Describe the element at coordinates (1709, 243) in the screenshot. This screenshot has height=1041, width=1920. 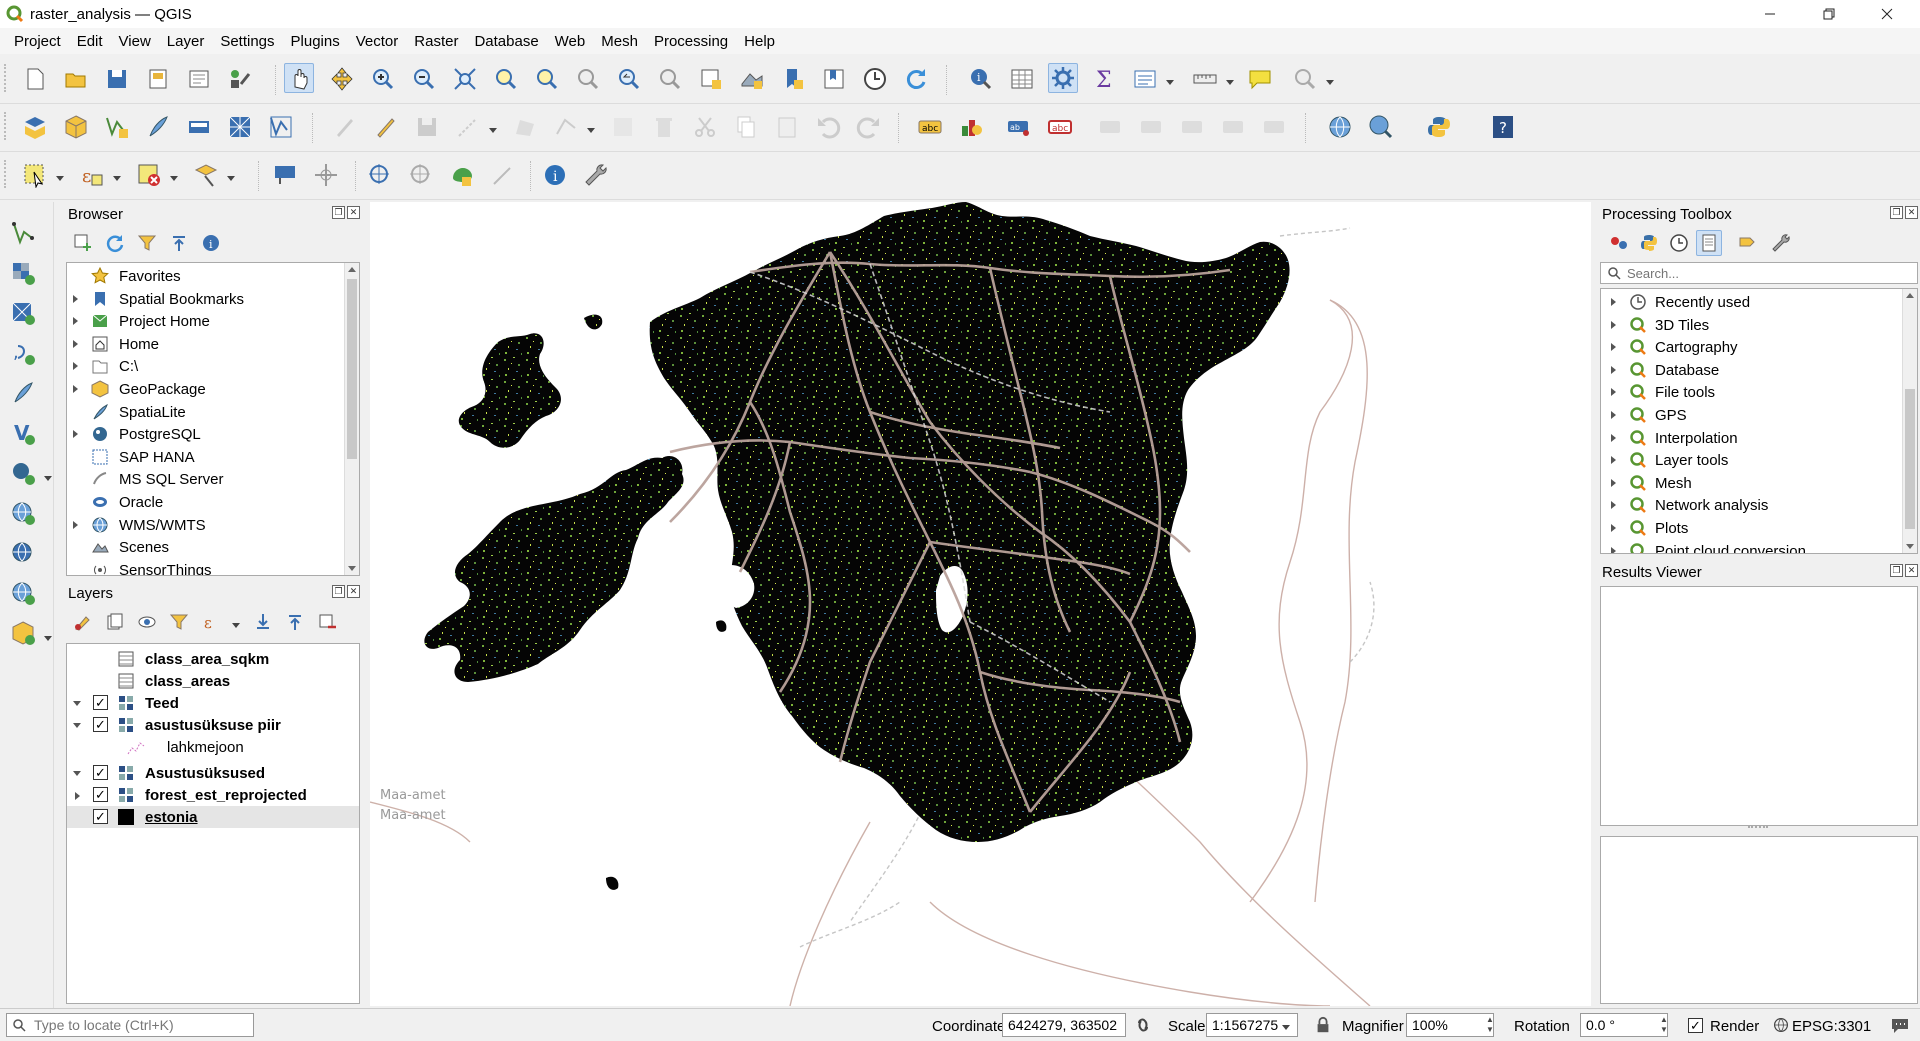
I see `results-viewer-icon` at that location.